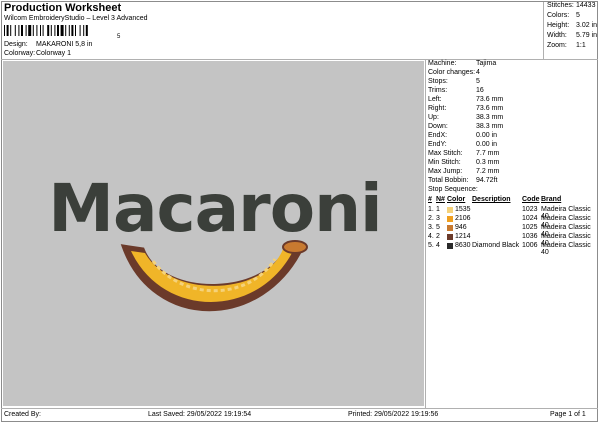 Image resolution: width=600 pixels, height=424 pixels. I want to click on seq-num: 3., so click(431, 227).